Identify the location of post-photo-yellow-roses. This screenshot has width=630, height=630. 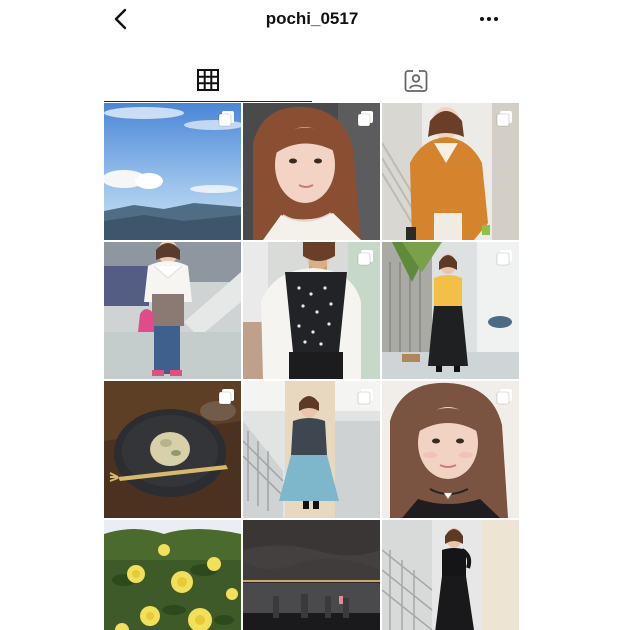
(172, 575).